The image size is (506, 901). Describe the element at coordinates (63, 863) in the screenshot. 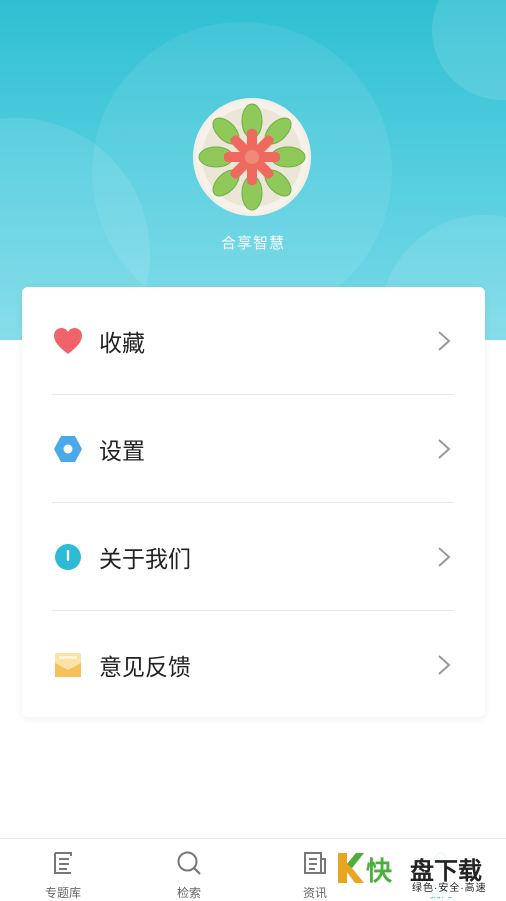

I see `topic-list-icon` at that location.